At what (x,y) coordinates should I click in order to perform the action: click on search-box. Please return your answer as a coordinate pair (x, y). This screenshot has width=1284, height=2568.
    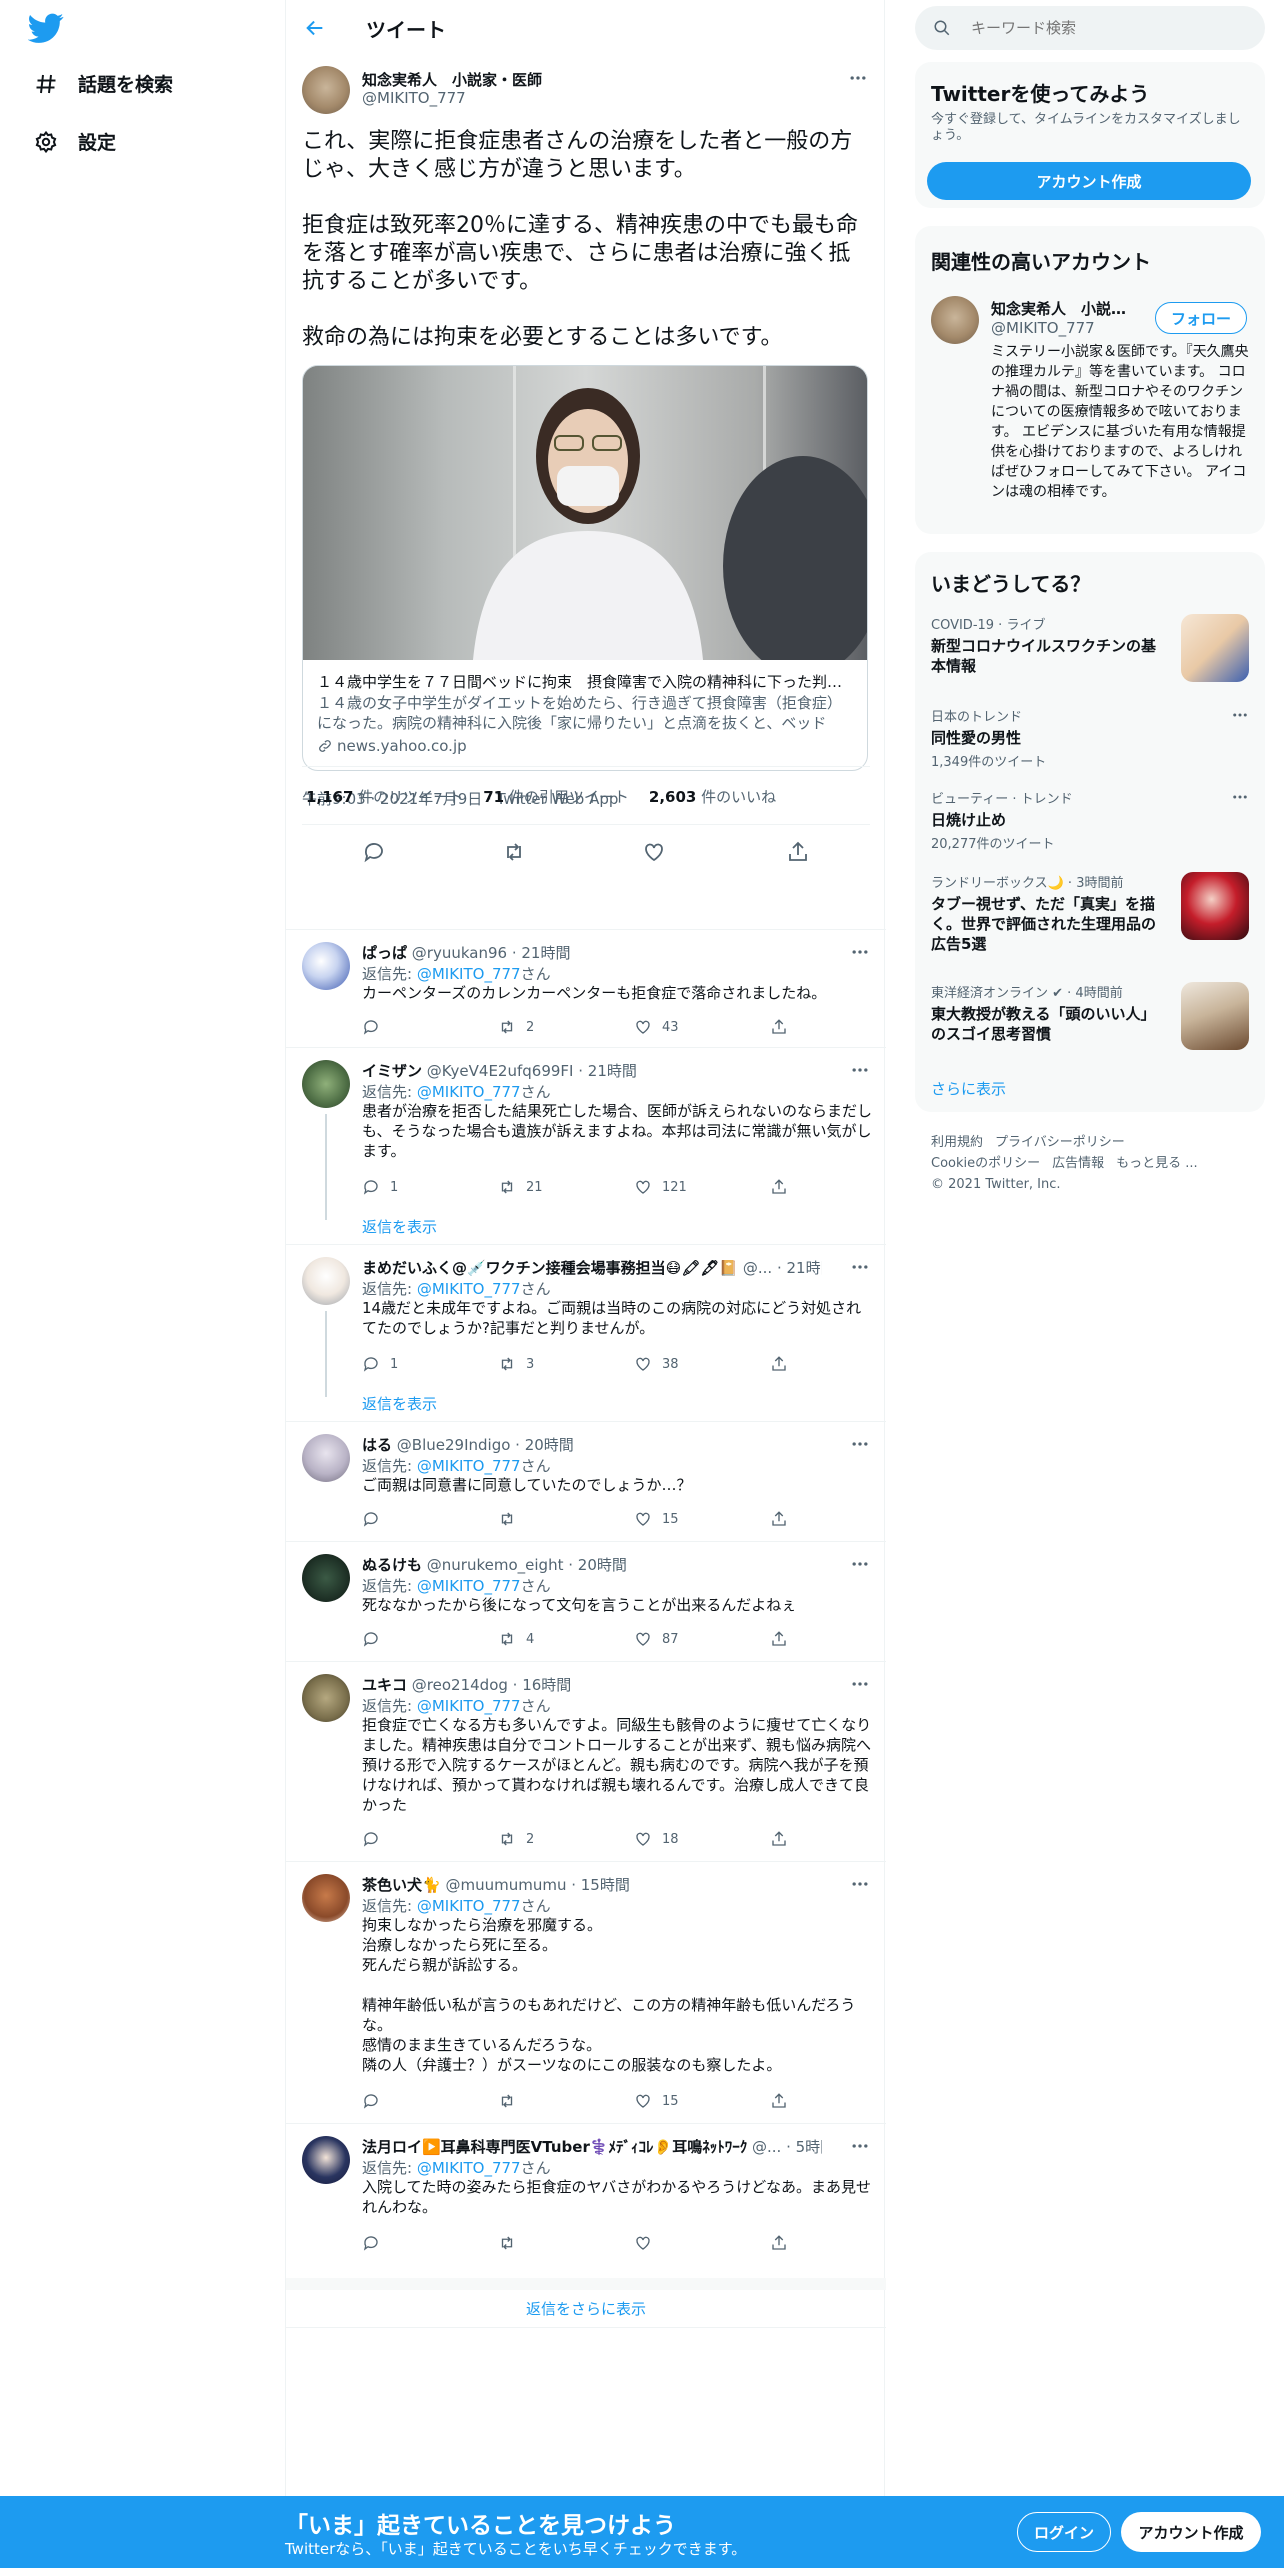
    Looking at the image, I should click on (1090, 28).